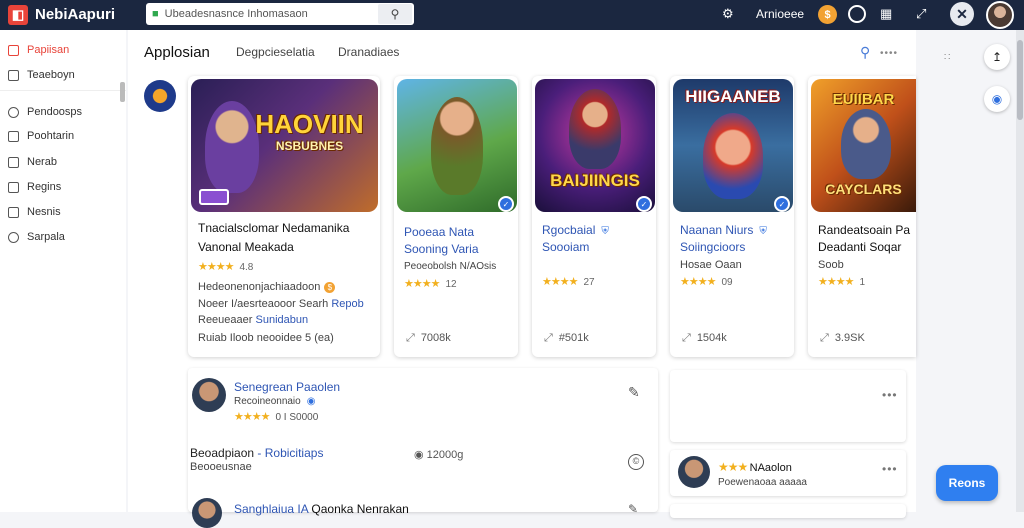  I want to click on sidebar-scrollbar, so click(122, 92).